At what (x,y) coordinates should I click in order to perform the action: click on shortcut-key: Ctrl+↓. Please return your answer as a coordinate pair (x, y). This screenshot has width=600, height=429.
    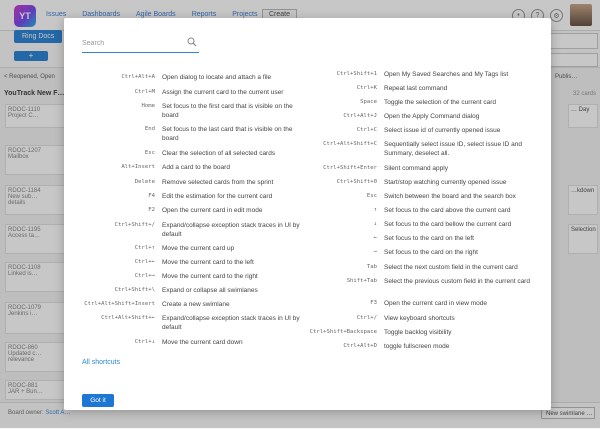
    Looking at the image, I should click on (144, 342).